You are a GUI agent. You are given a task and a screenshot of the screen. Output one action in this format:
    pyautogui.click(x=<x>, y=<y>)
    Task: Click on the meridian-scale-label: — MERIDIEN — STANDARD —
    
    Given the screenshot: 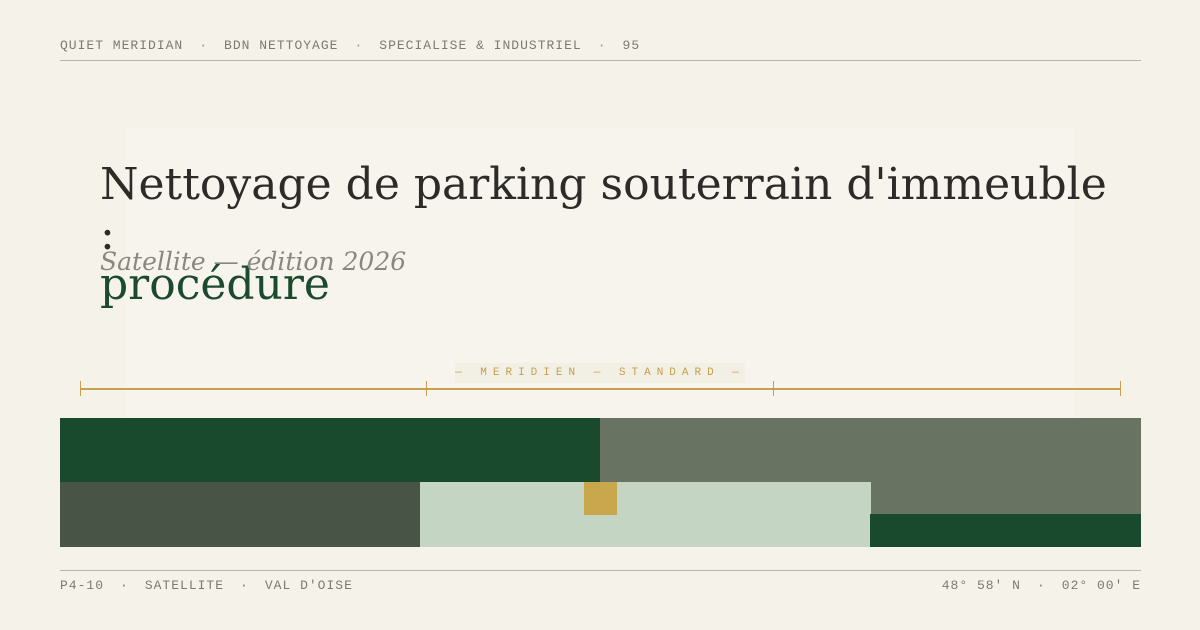 What is the action you would take?
    pyautogui.click(x=600, y=373)
    